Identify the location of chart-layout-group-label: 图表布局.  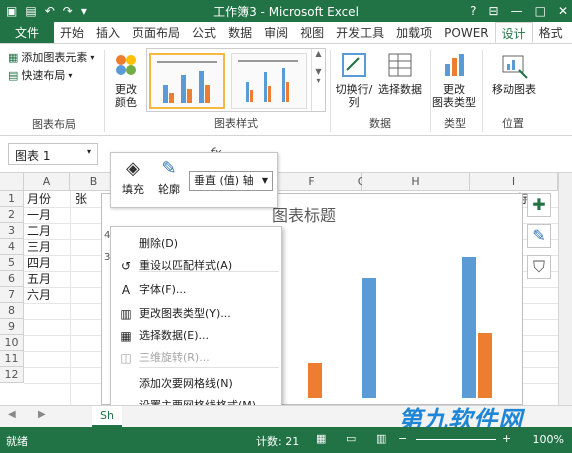
(54, 124).